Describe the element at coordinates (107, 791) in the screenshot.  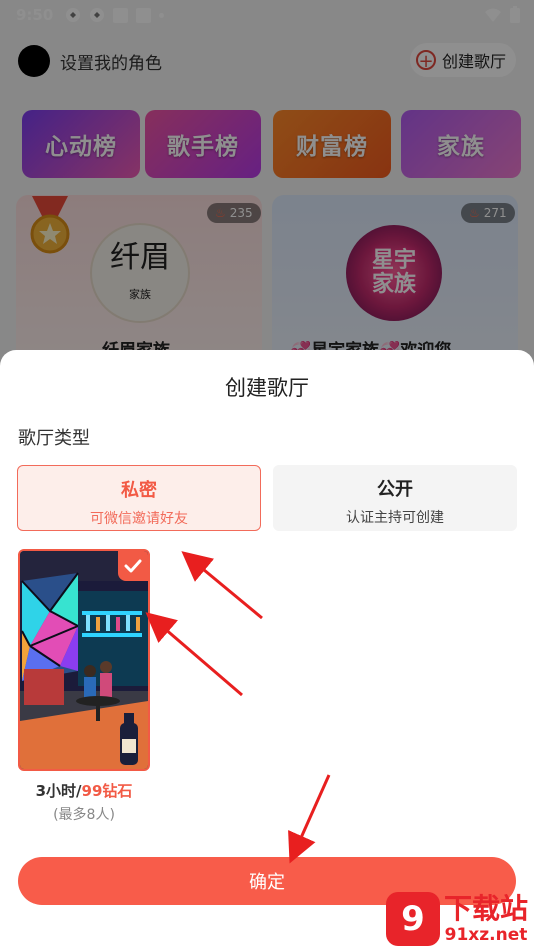
I see `theme-diamond-price: 99钻石` at that location.